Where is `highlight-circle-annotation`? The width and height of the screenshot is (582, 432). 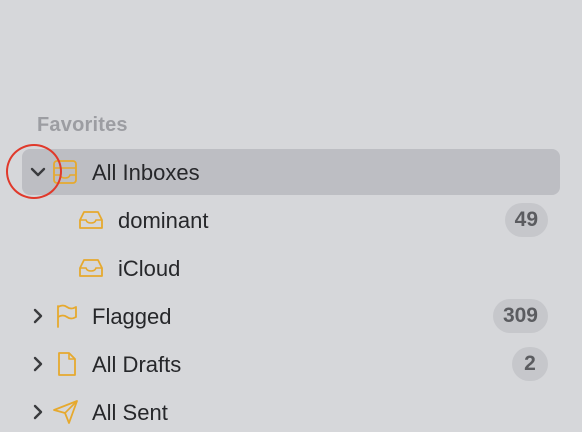 highlight-circle-annotation is located at coordinates (34, 171).